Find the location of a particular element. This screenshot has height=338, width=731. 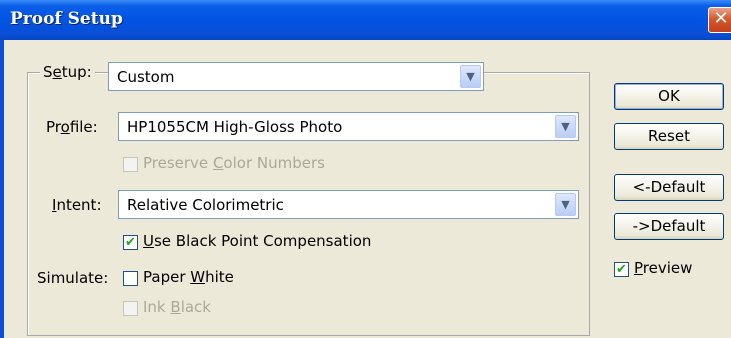

black-point-compensation-label: Use Black Point Compensation is located at coordinates (257, 241).